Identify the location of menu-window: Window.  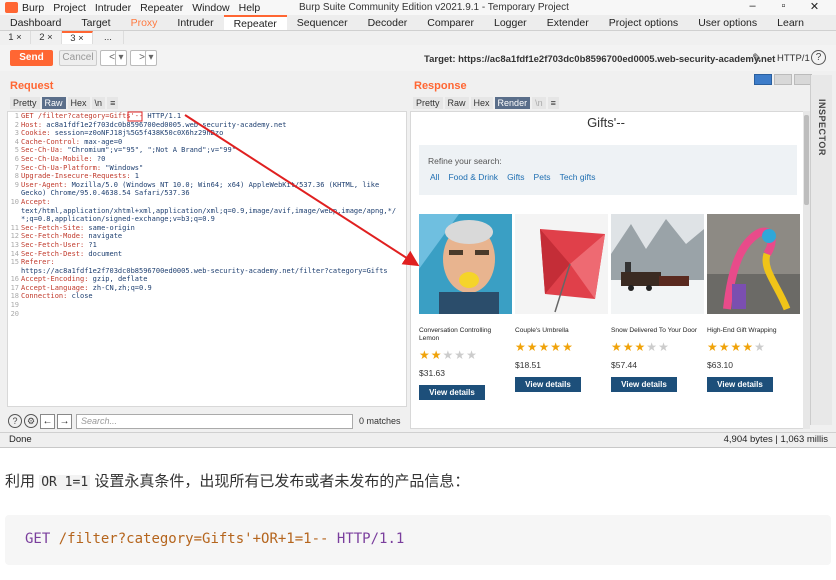
(210, 8).